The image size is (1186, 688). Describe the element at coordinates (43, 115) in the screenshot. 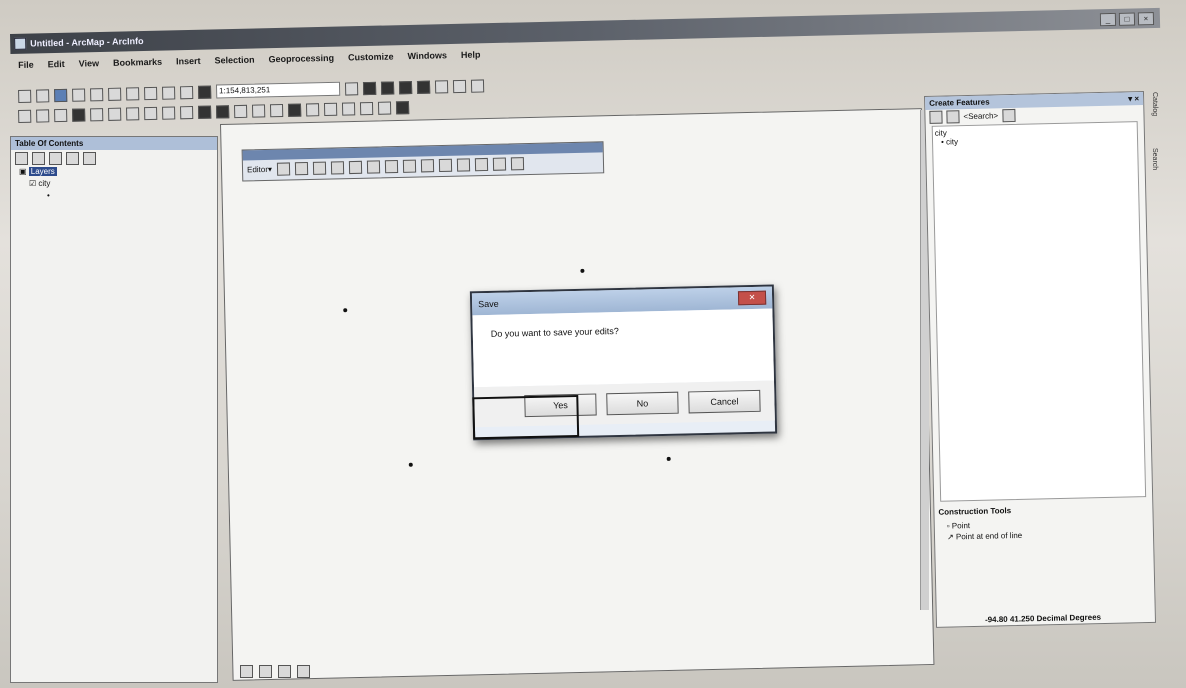

I see `zoom-out-icon` at that location.